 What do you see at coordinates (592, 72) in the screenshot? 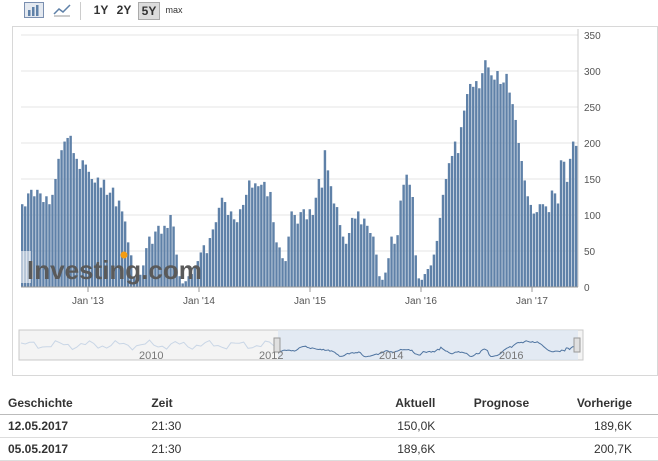
I see `y-tick-label: 300` at bounding box center [592, 72].